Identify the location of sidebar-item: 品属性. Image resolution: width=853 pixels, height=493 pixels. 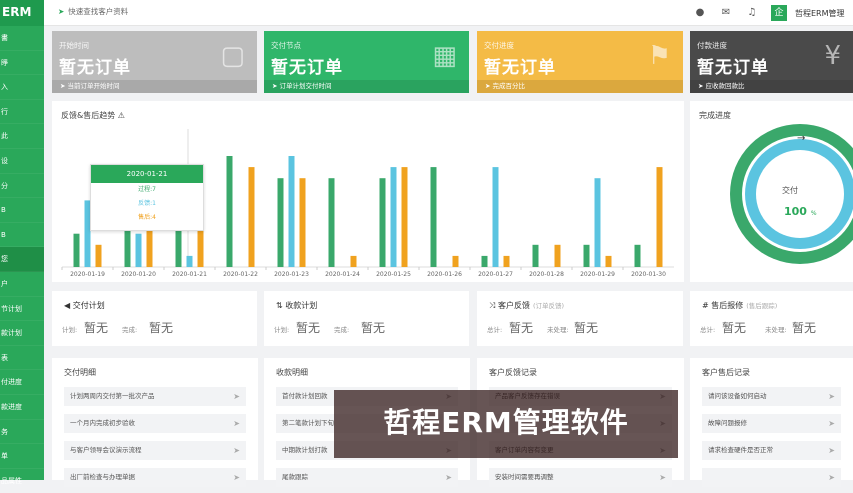
(22, 481).